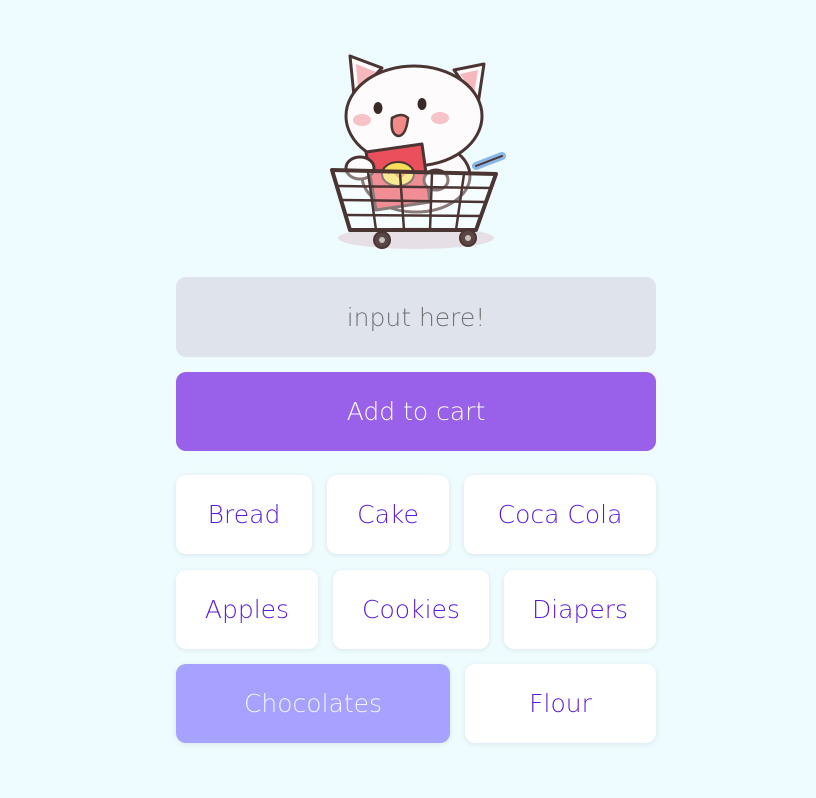 The height and width of the screenshot is (798, 816). Describe the element at coordinates (560, 514) in the screenshot. I see `item-coca-cola: Coca Cola` at that location.